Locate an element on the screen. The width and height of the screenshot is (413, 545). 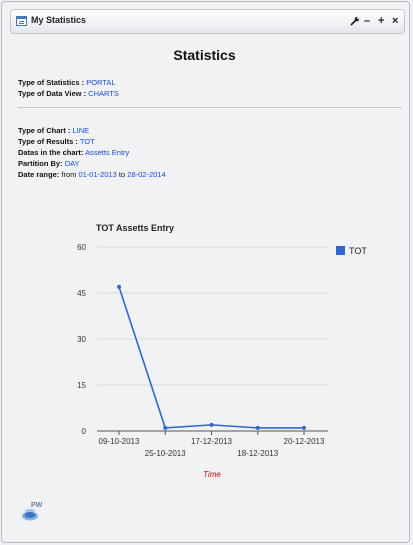
x-tick-label: 25-10-2013 is located at coordinates (165, 453).